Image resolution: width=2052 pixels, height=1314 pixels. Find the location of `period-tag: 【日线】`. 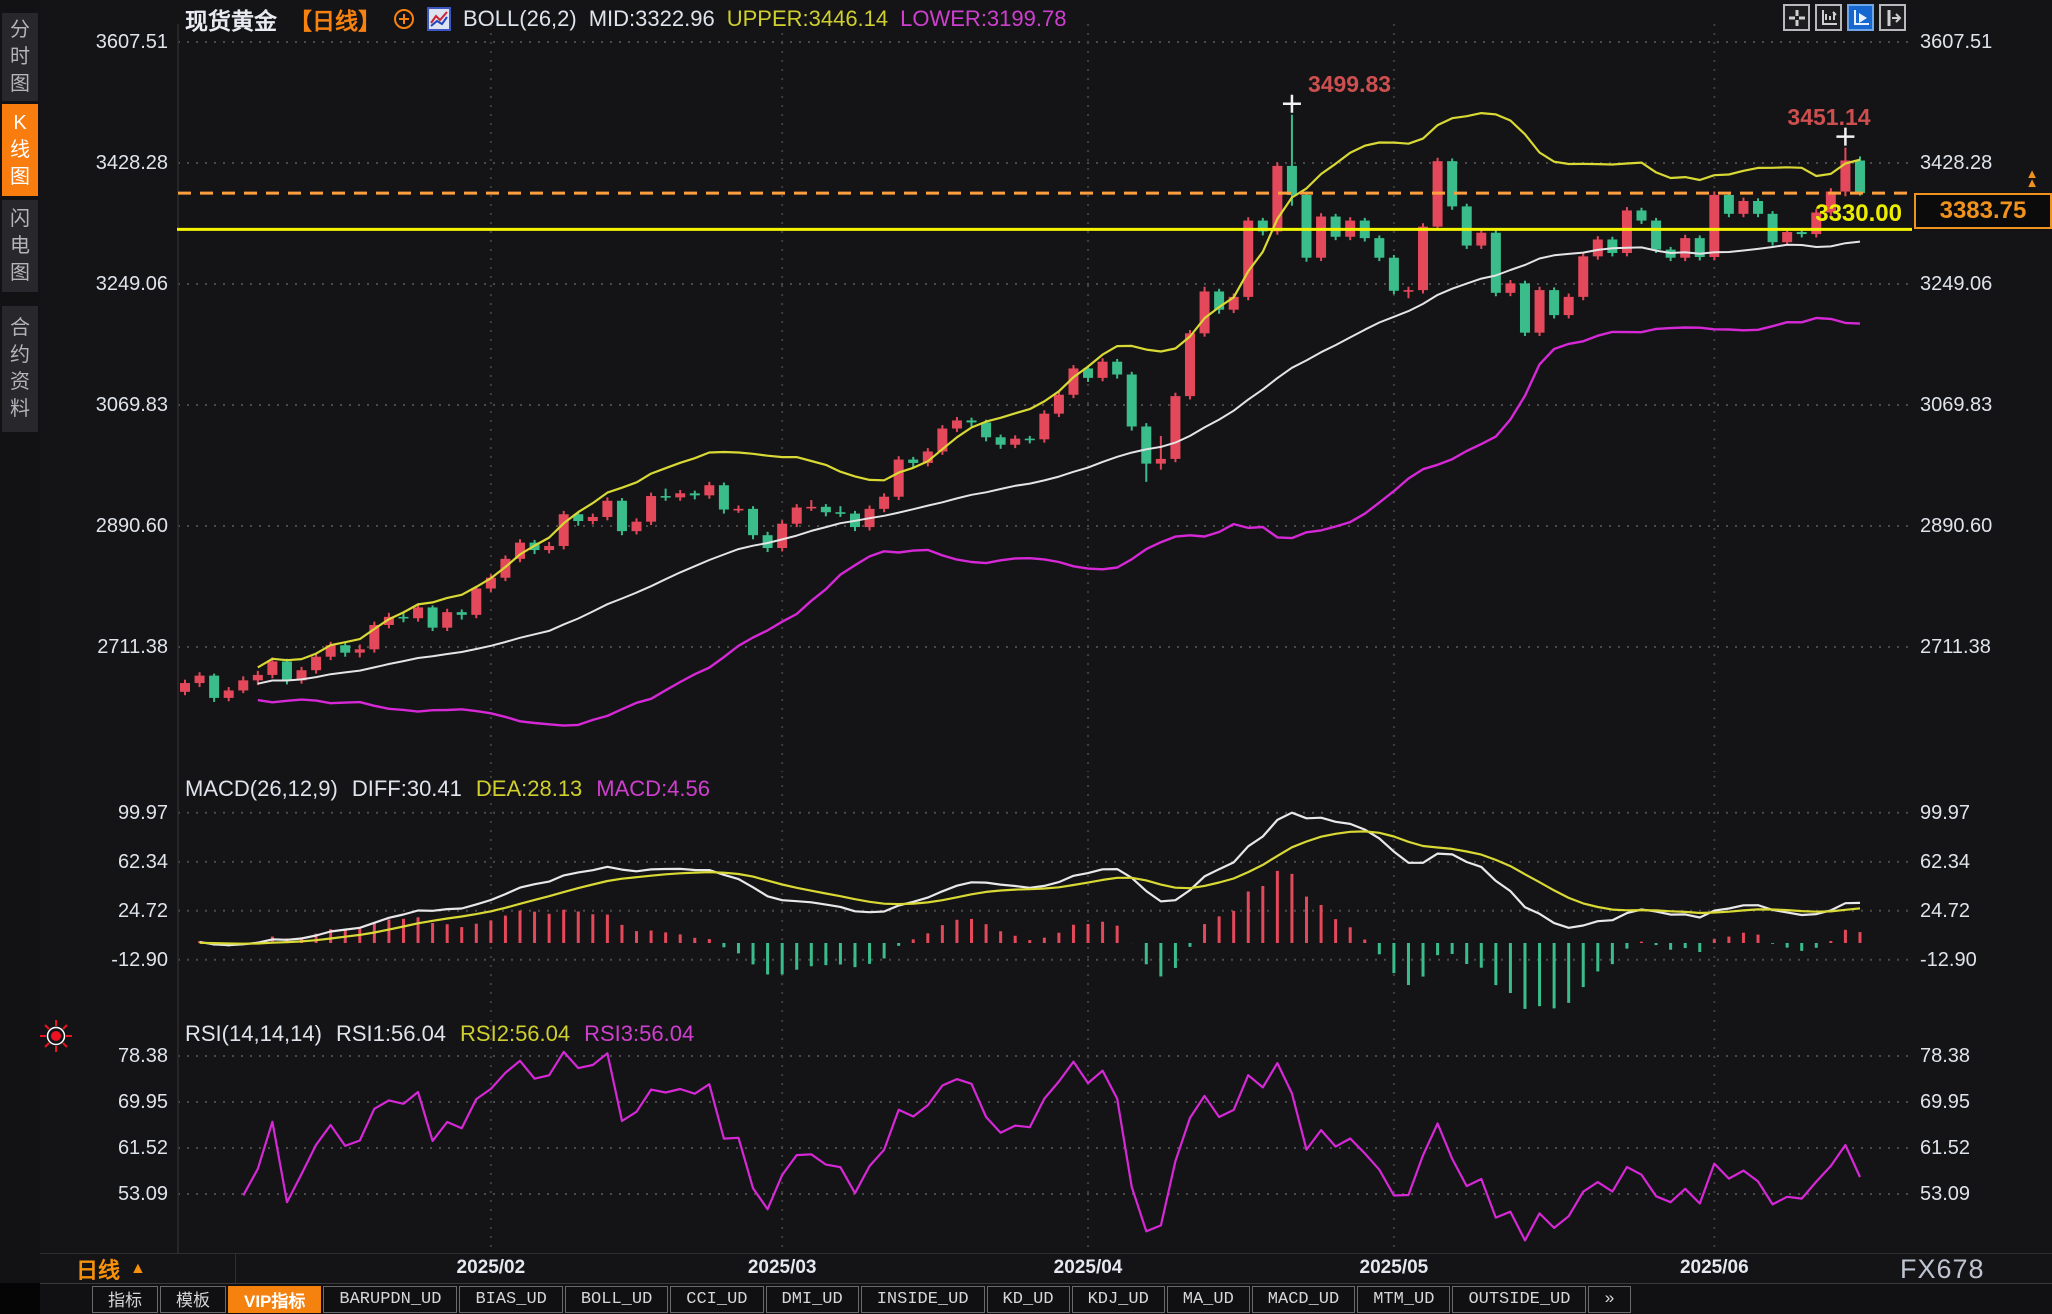

period-tag: 【日线】 is located at coordinates (335, 21).